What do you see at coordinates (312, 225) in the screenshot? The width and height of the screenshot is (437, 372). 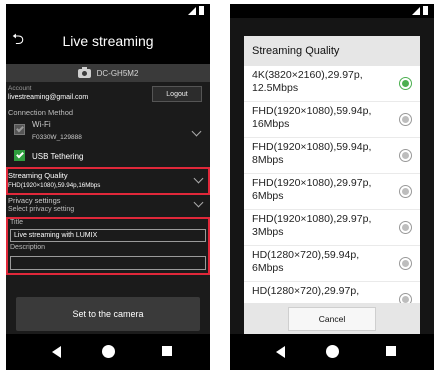 I see `quality-option-label: FHD(1920×1080),29.97p, 3Mbps` at bounding box center [312, 225].